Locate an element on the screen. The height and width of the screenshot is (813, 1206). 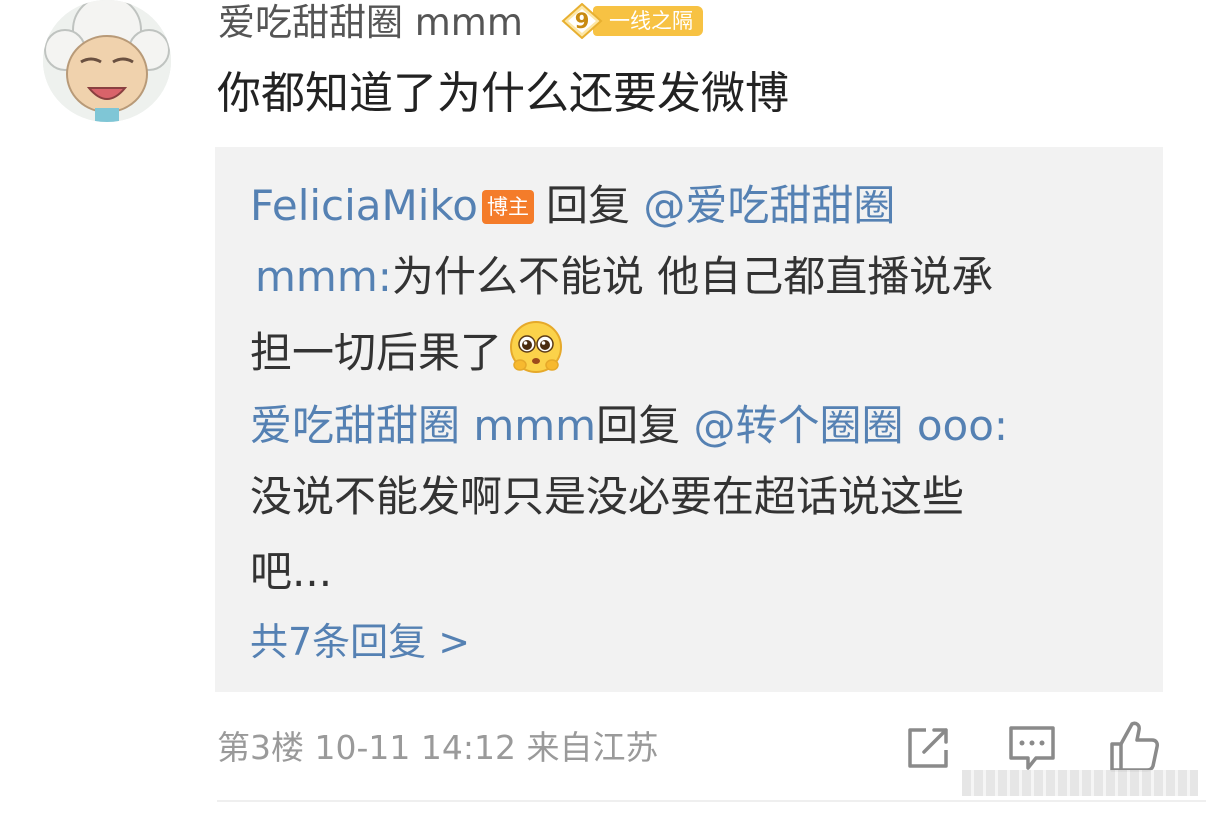
reply-1-mention-cont: mmm: is located at coordinates (323, 276).